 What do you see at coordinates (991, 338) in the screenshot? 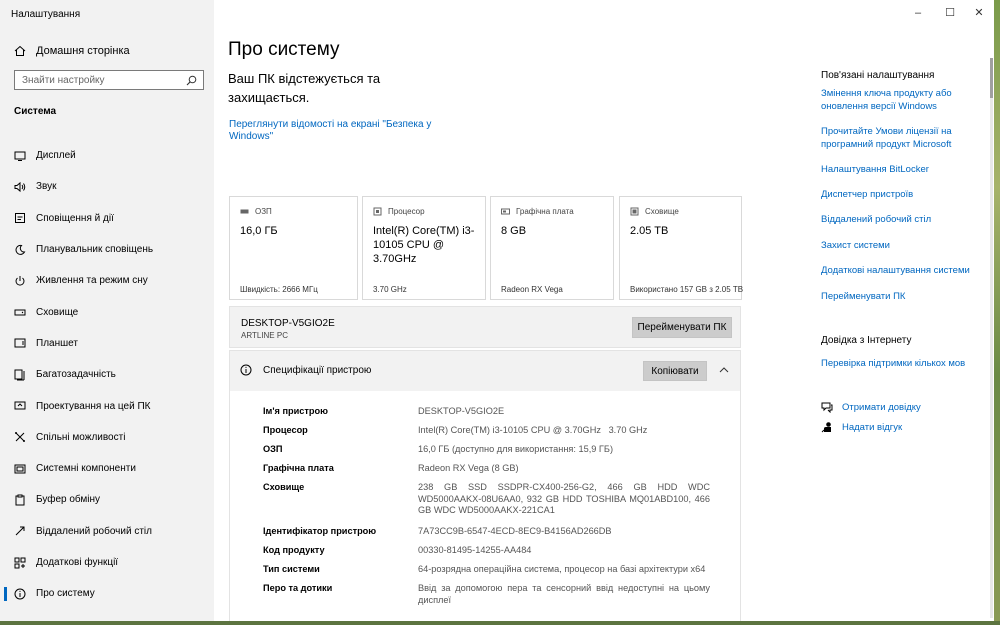
I see `scrollbar-track` at bounding box center [991, 338].